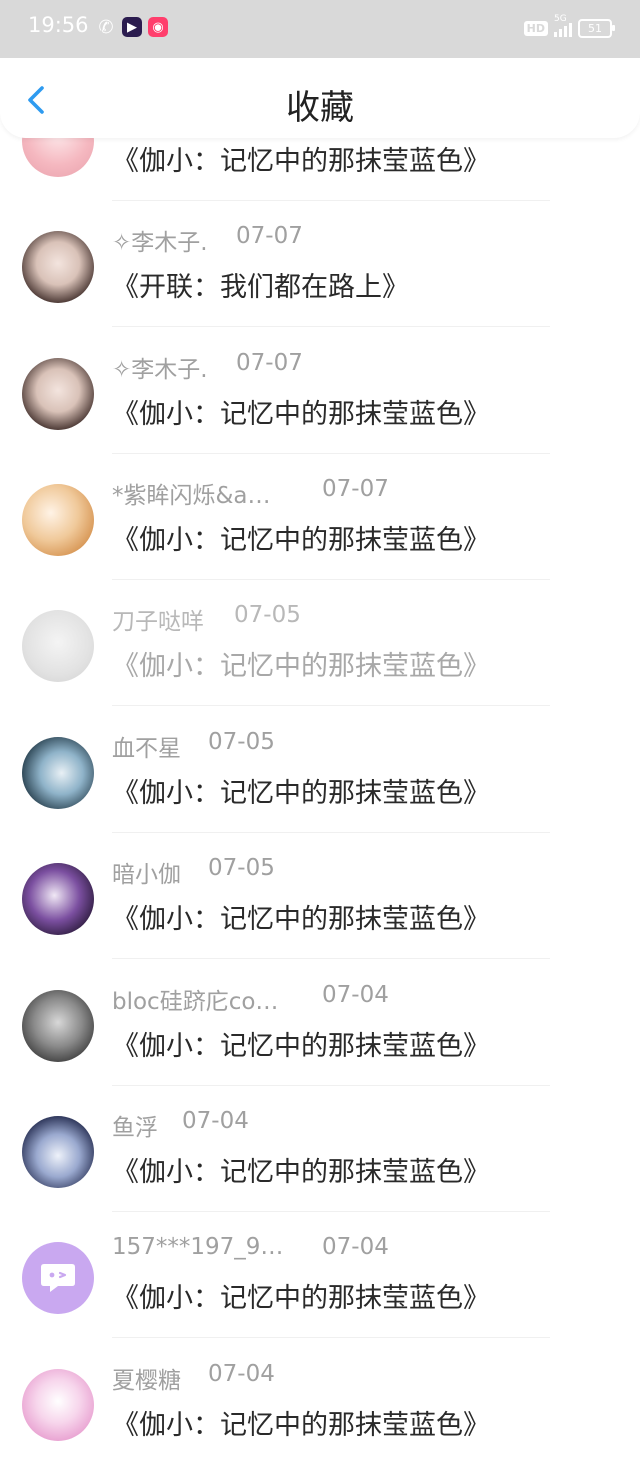  Describe the element at coordinates (320, 770) in the screenshot. I see `list-item: 血不星 07-05 《伽小：记忆中的那抹莹蓝色》` at that location.